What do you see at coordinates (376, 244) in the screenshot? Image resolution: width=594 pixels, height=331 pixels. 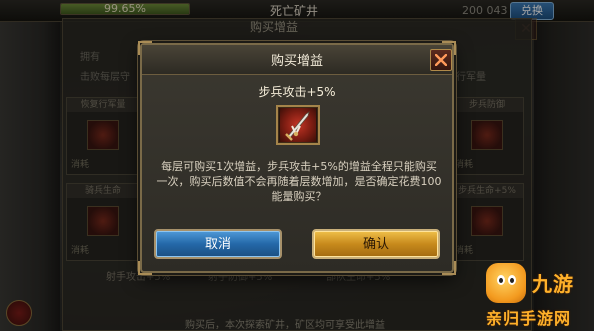 I see `confirm-button: 确认` at bounding box center [376, 244].